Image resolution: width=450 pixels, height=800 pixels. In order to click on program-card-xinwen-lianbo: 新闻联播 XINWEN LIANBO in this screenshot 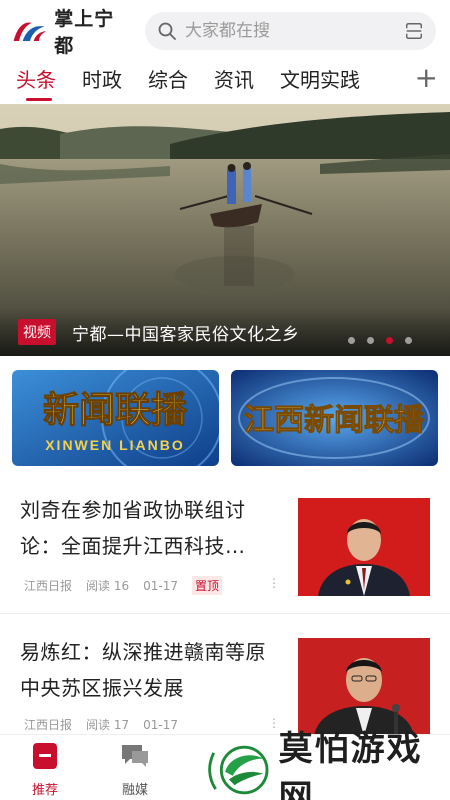, I will do `click(115, 418)`.